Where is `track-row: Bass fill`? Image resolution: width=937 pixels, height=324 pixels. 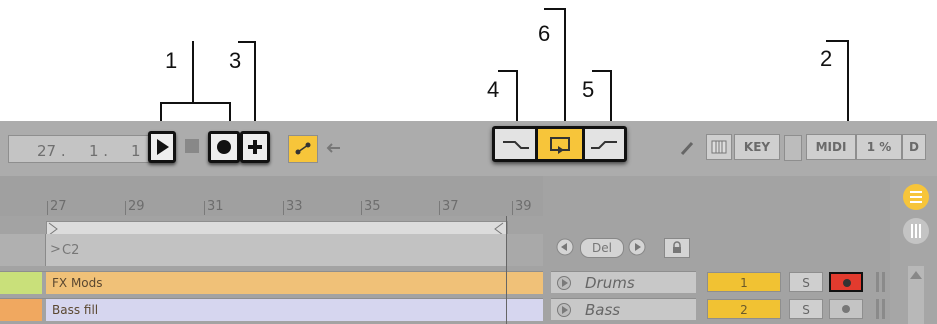
track-row: Bass fill is located at coordinates (271, 309).